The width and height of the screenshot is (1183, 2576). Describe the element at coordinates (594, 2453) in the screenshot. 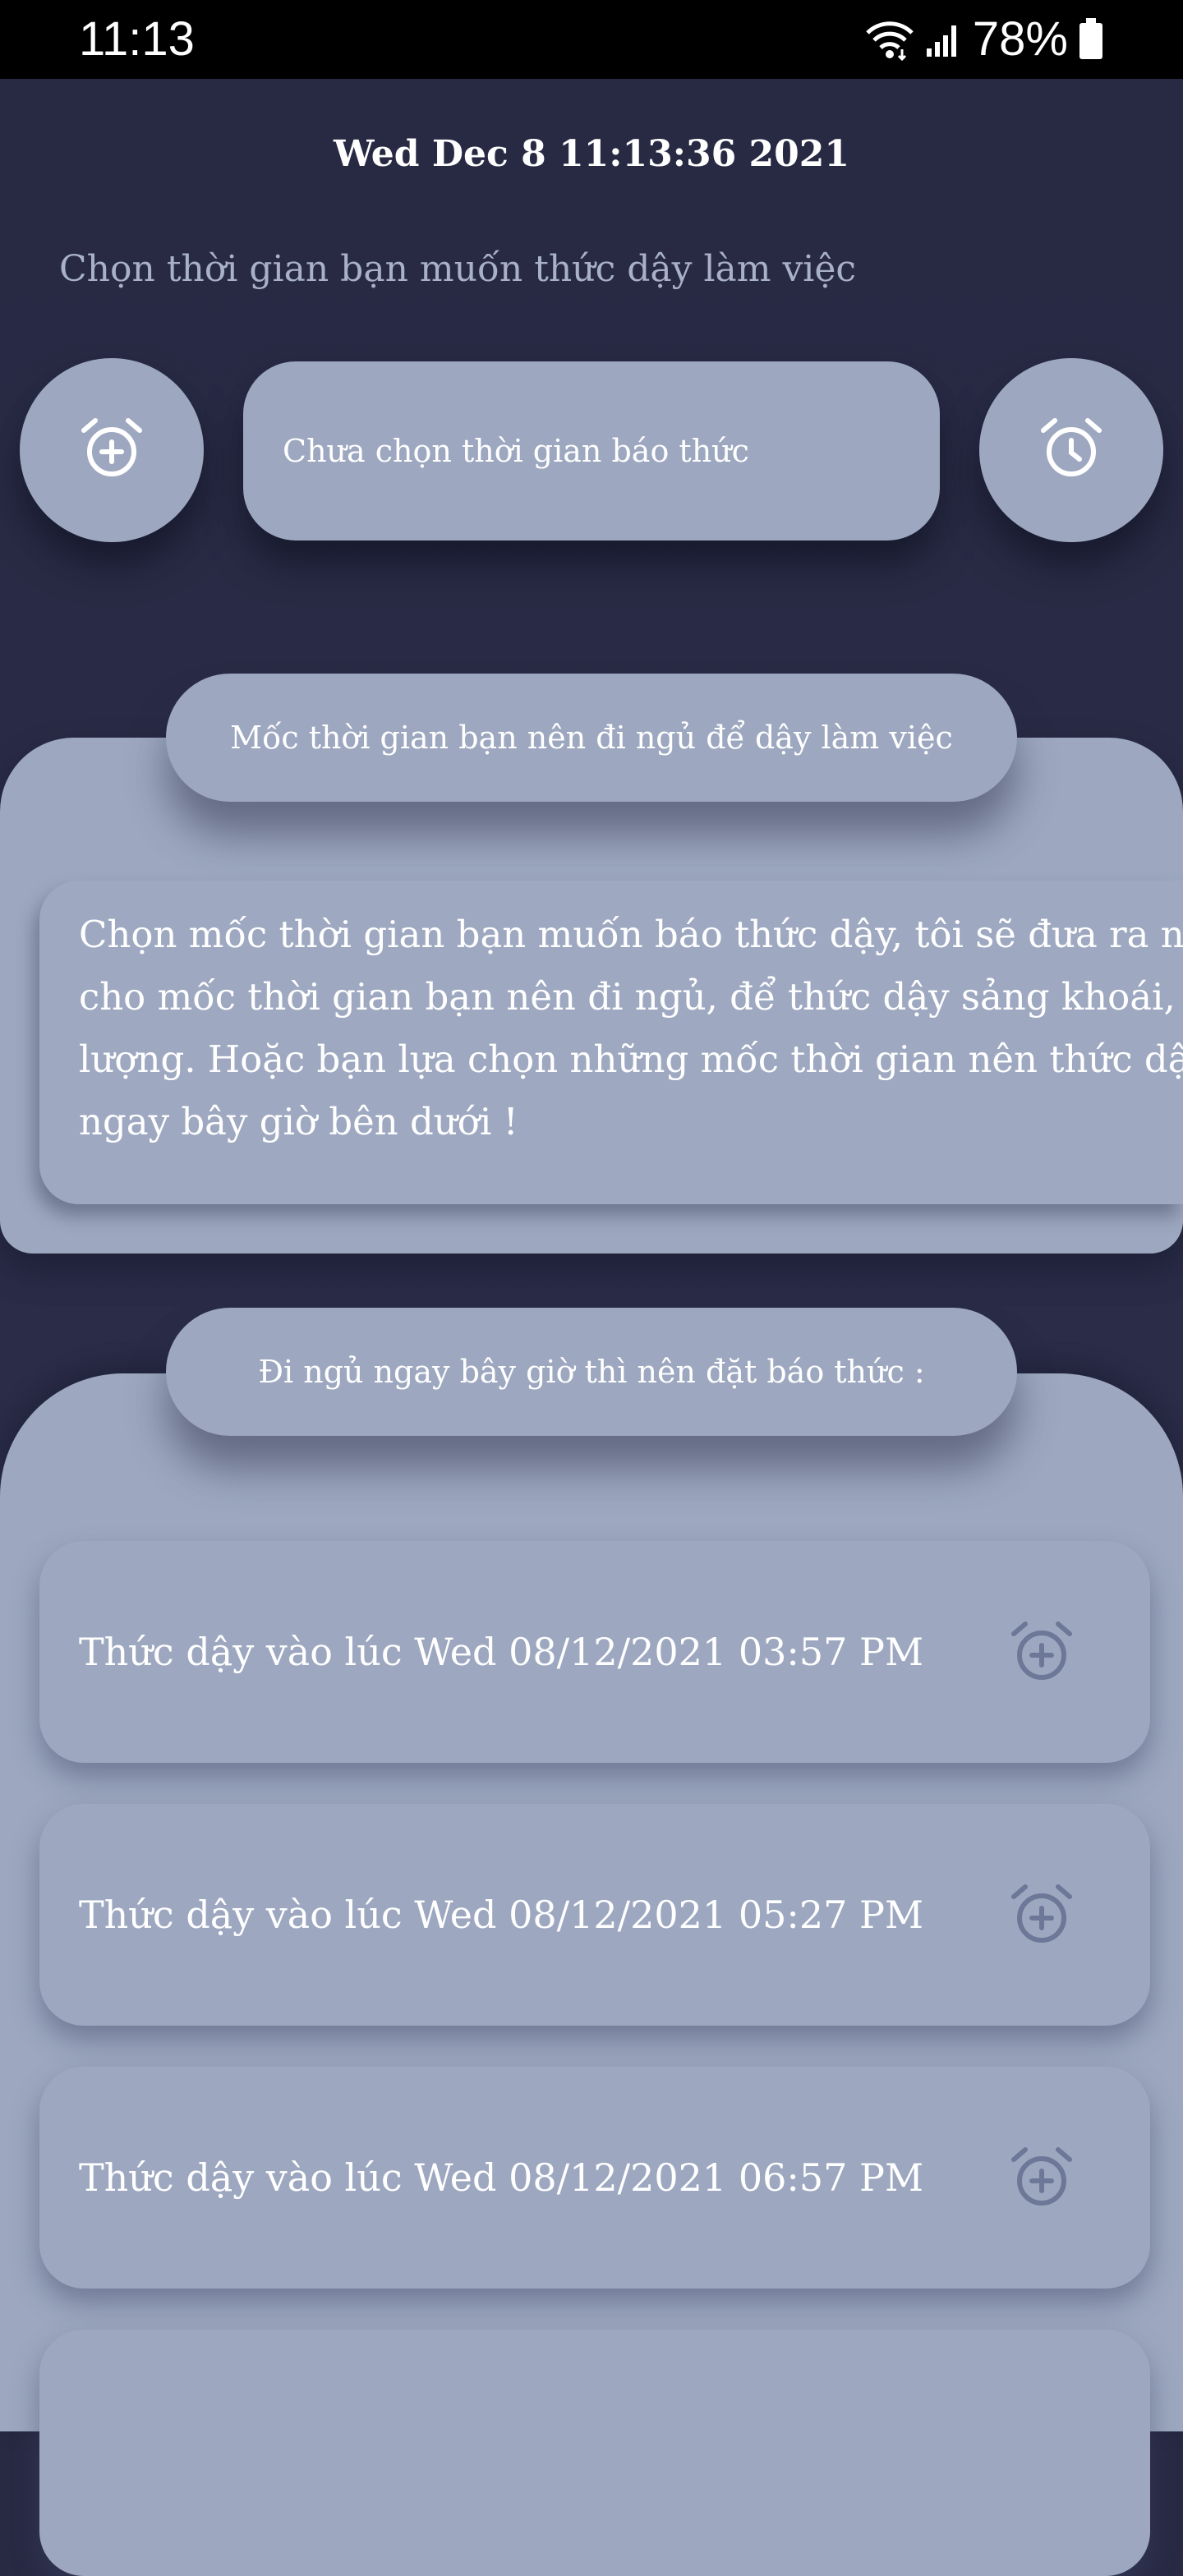

I see `wake-time-item-partial` at that location.